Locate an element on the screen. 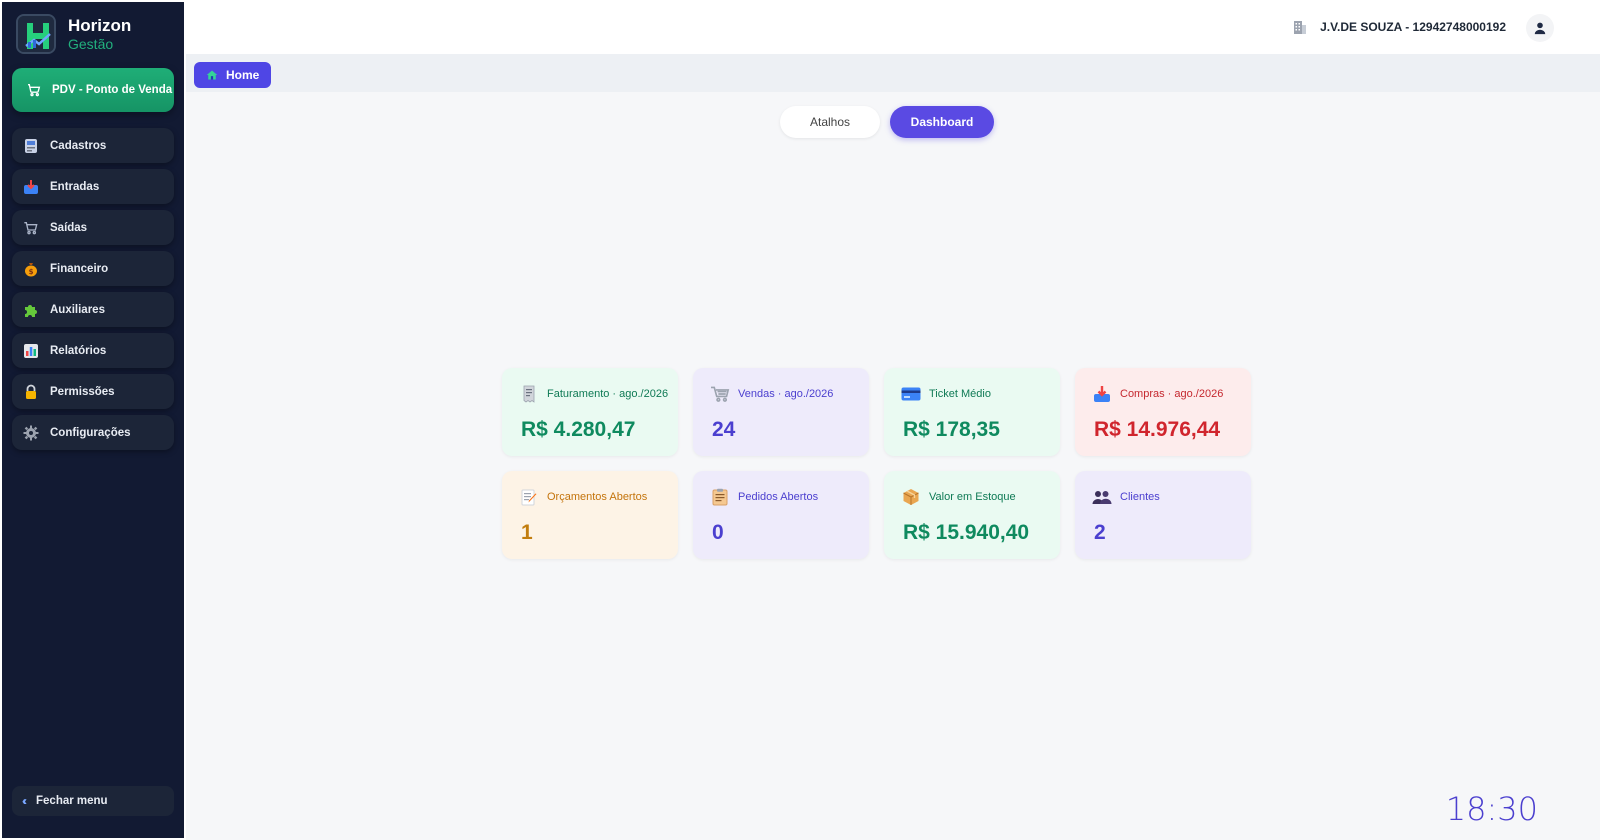 This screenshot has height=840, width=1600. card-vendas: Vendas · ago./2026 24 is located at coordinates (781, 412).